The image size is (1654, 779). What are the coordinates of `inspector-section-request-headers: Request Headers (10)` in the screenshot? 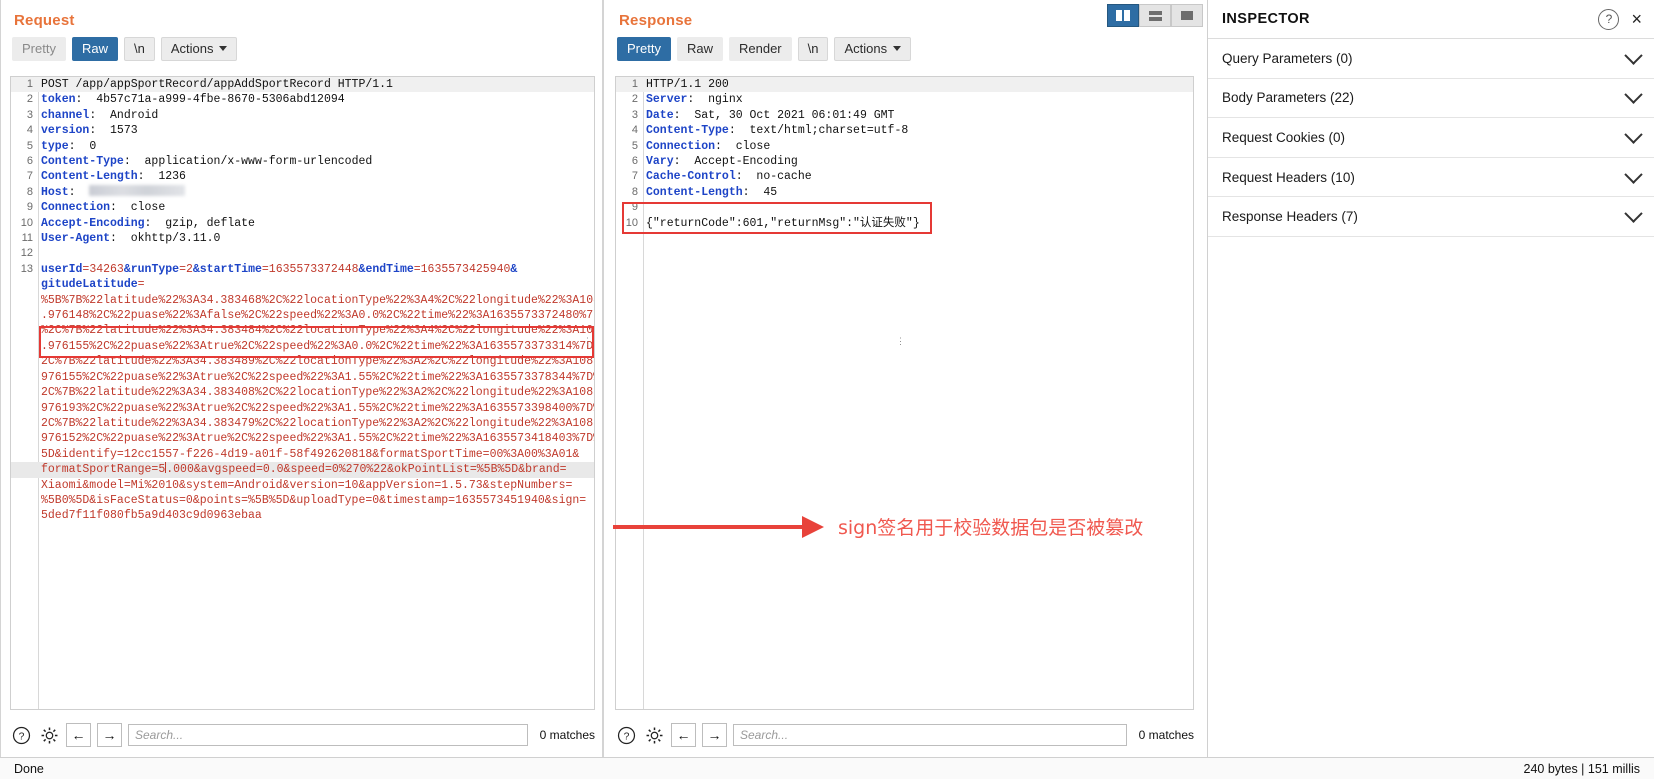 It's located at (1431, 178).